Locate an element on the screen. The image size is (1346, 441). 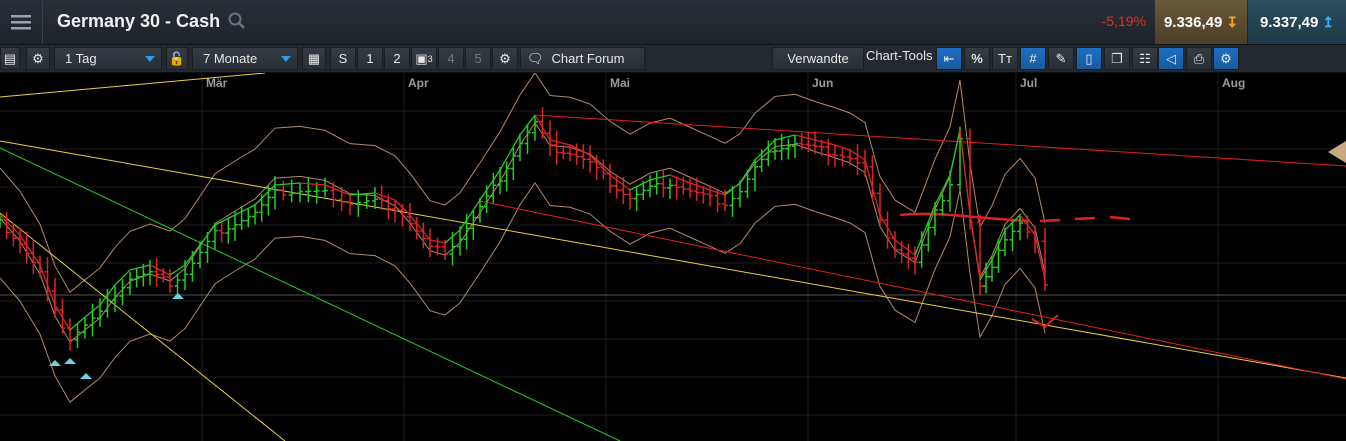
interval-select: 1 Tag is located at coordinates (108, 58).